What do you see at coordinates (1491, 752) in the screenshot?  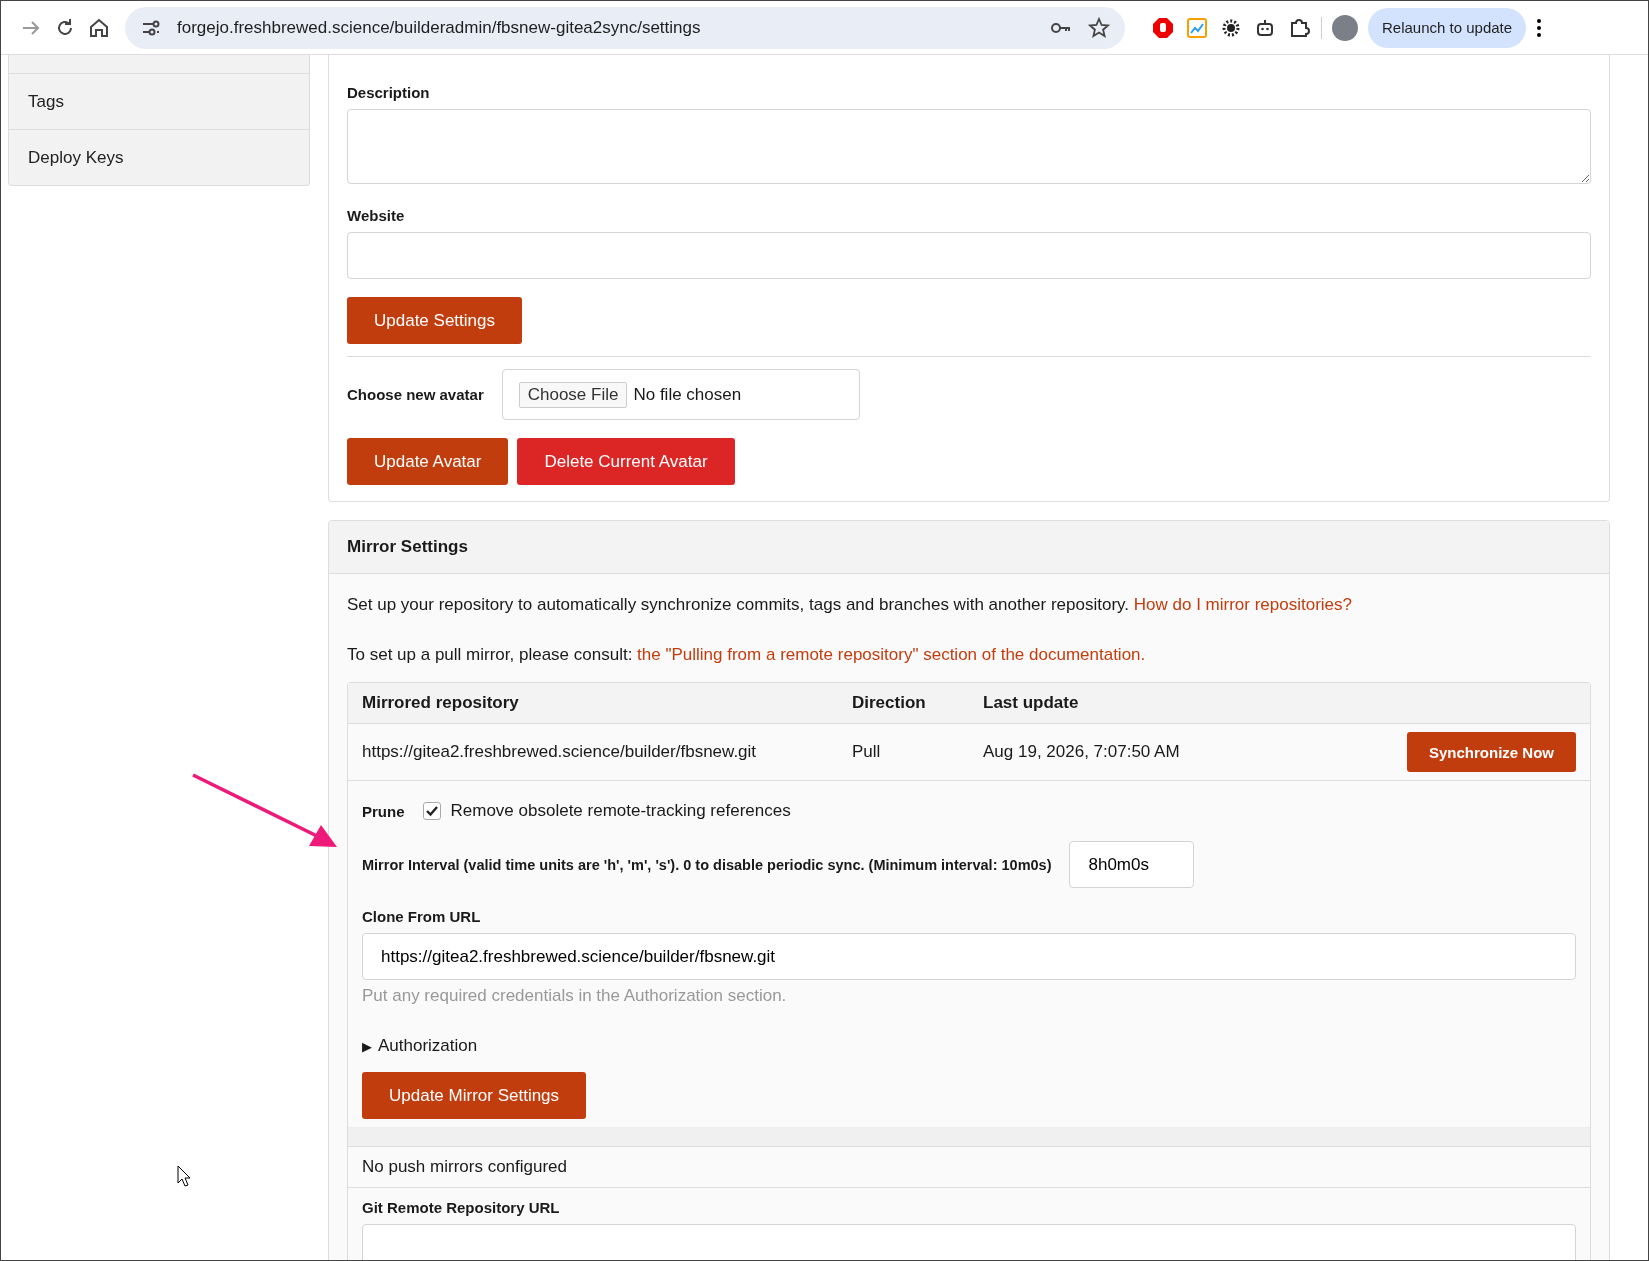 I see `synchronize-button: Synchronize Now` at bounding box center [1491, 752].